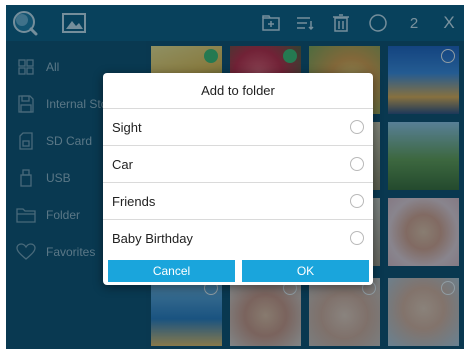 The image size is (464, 350). Describe the element at coordinates (305, 271) in the screenshot. I see `ok-button: OK` at that location.